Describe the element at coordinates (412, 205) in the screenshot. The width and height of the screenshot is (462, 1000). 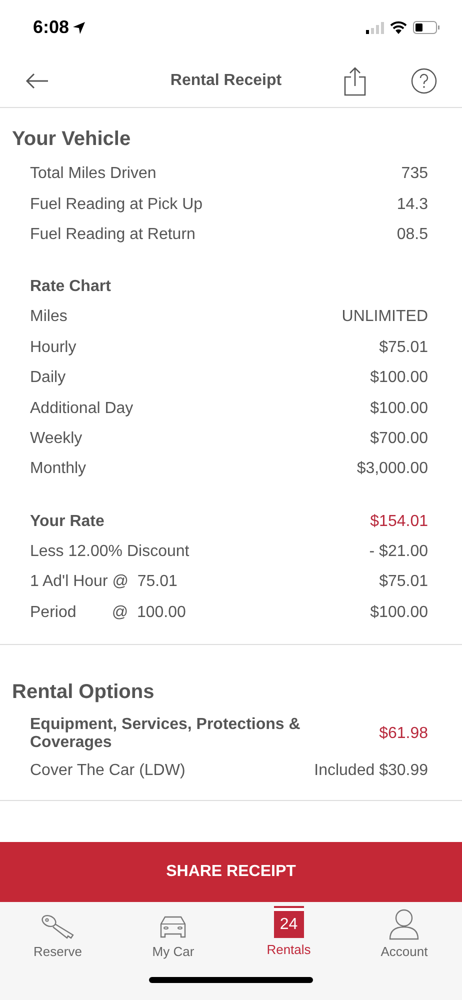
I see `row-value: 14.3` at that location.